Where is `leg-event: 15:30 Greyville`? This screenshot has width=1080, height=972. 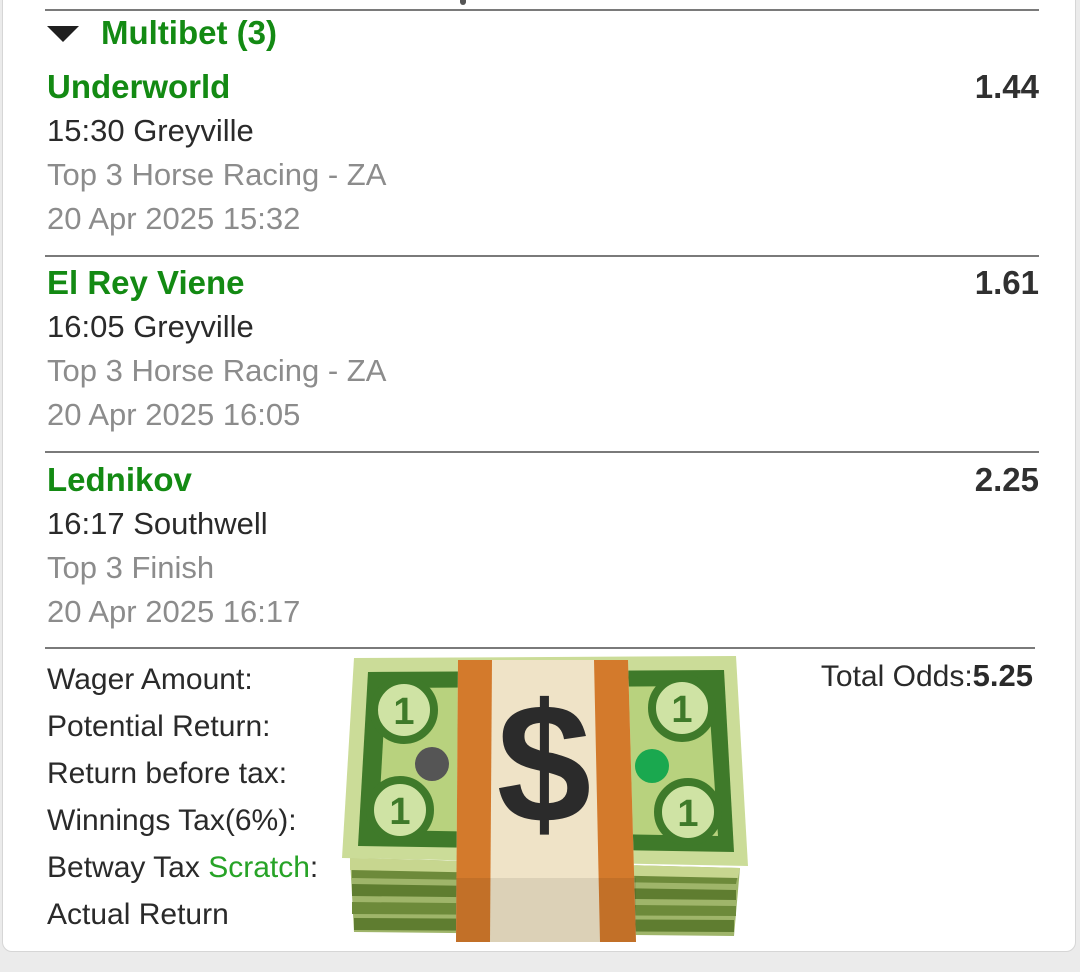
leg-event: 15:30 Greyville is located at coordinates (150, 130).